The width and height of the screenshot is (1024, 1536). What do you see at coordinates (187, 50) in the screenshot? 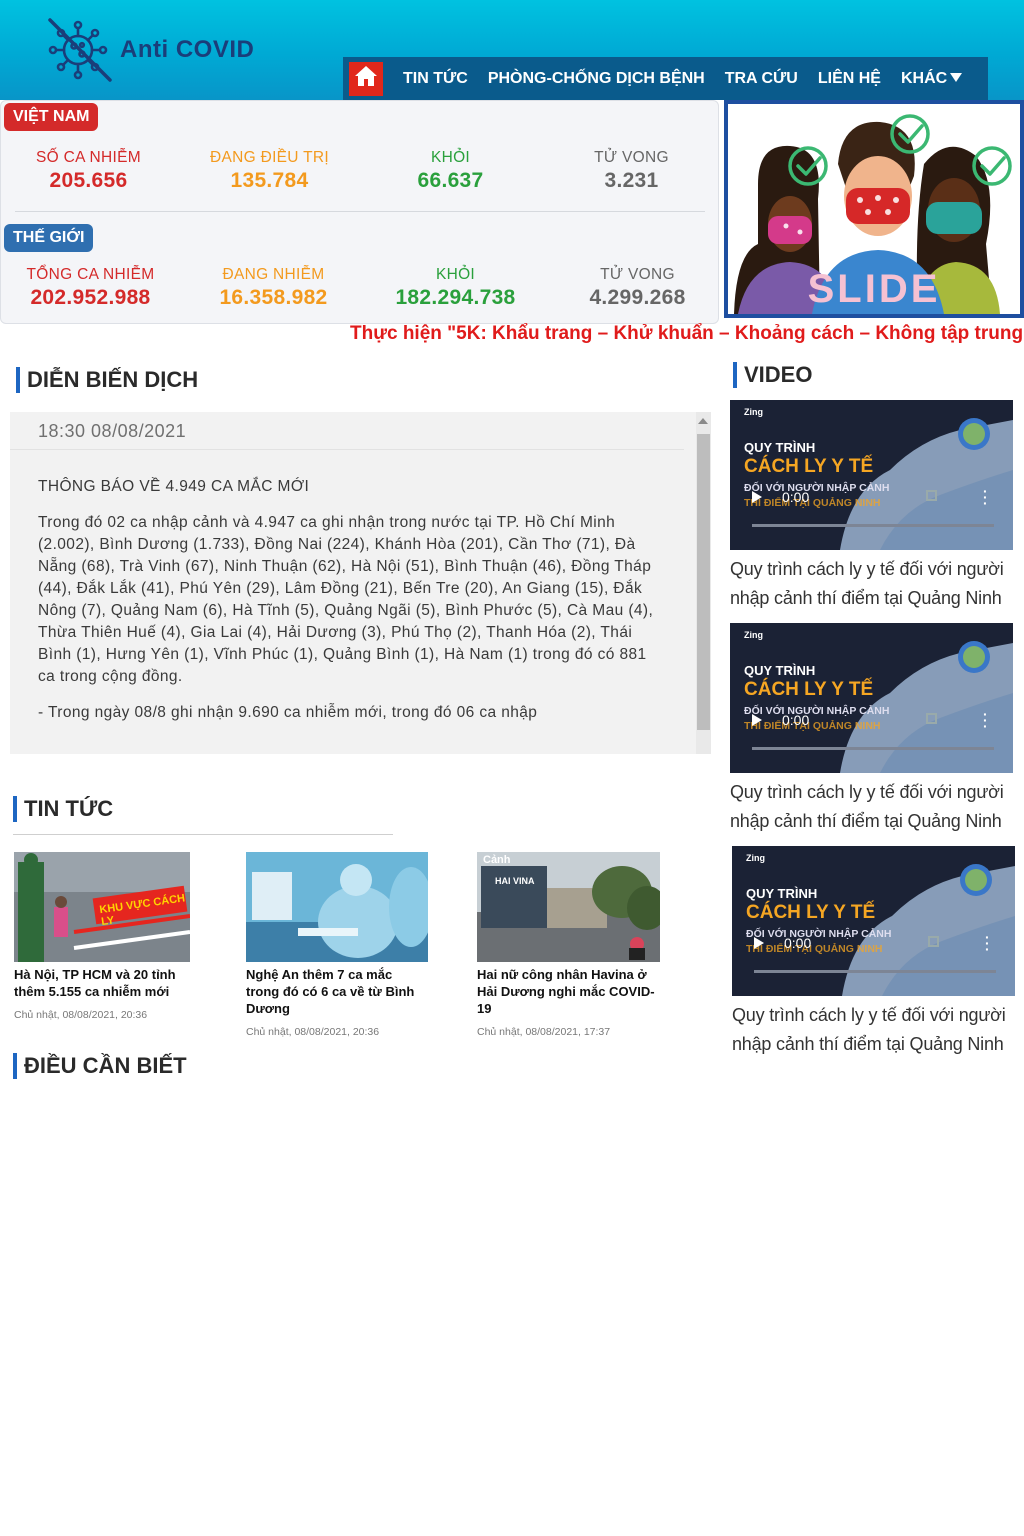
I see `brand-name: Anti COVID` at bounding box center [187, 50].